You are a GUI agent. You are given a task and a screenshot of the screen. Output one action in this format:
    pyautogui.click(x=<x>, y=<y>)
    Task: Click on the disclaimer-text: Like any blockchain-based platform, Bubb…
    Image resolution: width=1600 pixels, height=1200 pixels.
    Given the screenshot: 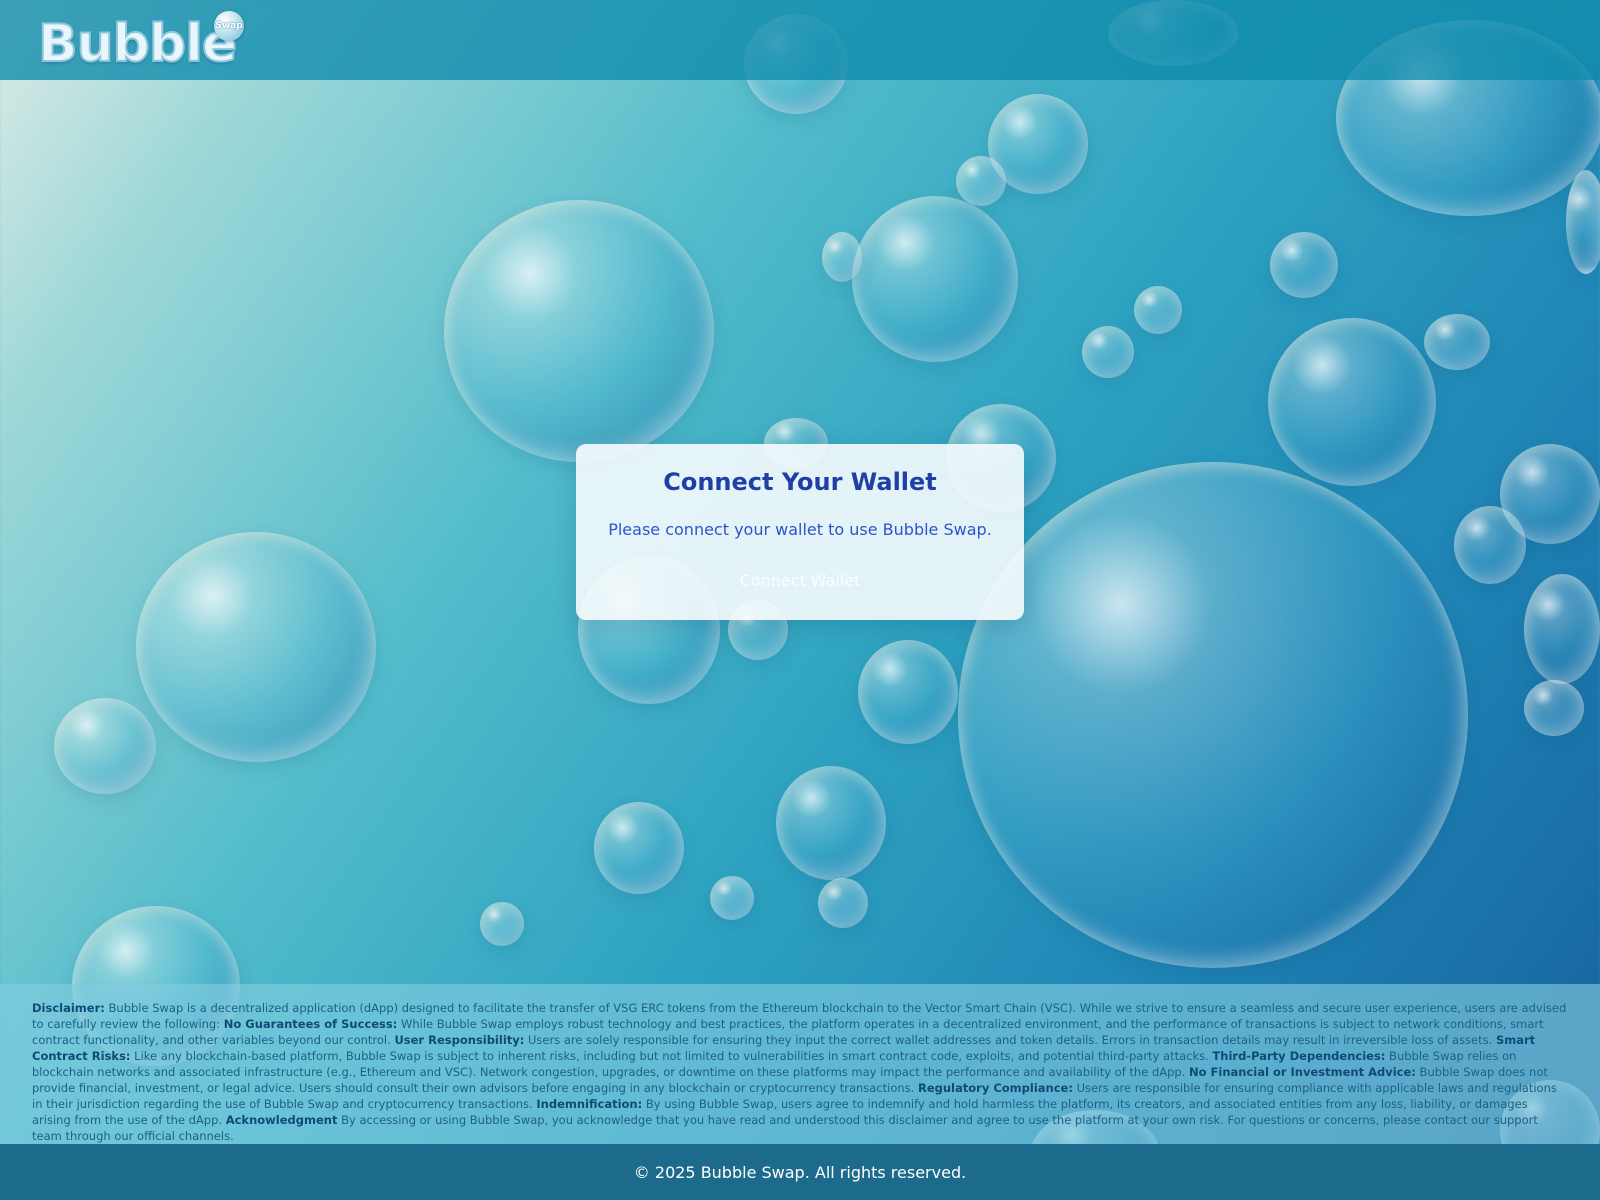 What is the action you would take?
    pyautogui.click(x=671, y=1056)
    